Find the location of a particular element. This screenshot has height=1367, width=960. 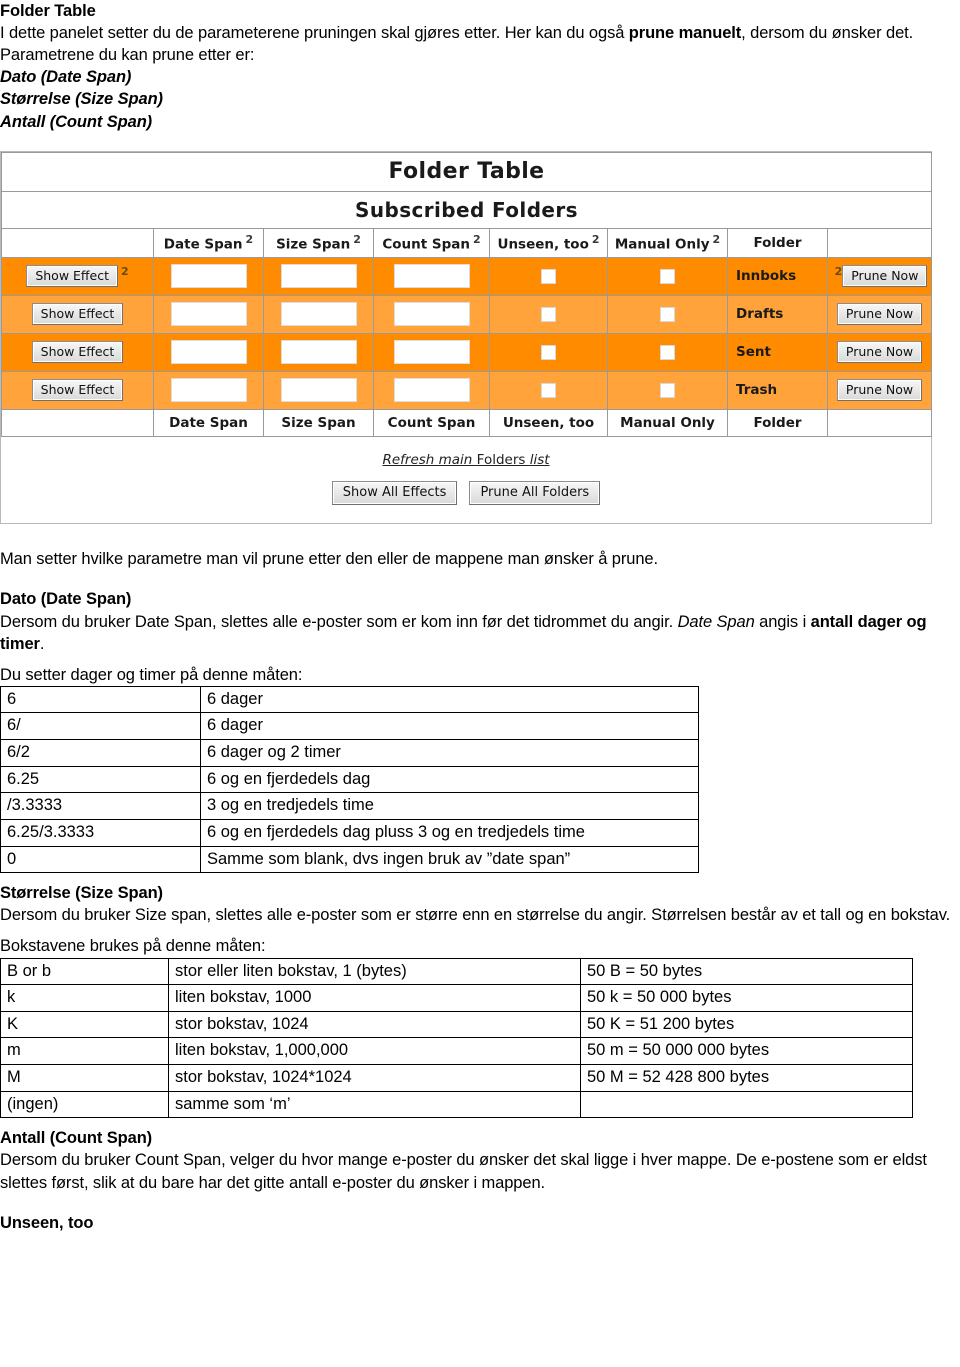

footer-column-count-span: Count Span is located at coordinates (431, 422).